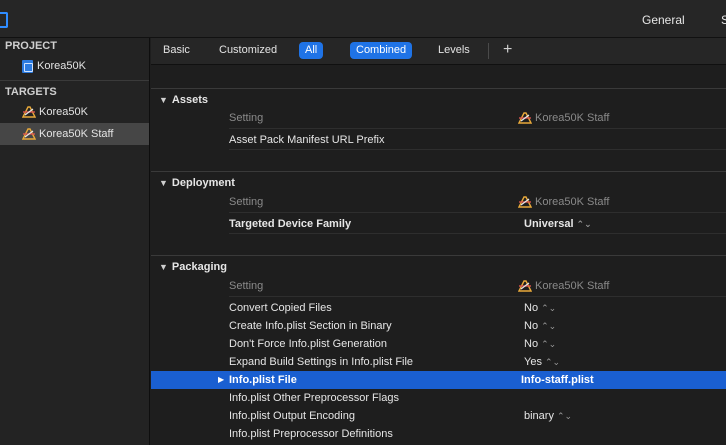 The image size is (726, 445). What do you see at coordinates (4, 20) in the screenshot?
I see `sidebar-toggle-icon` at bounding box center [4, 20].